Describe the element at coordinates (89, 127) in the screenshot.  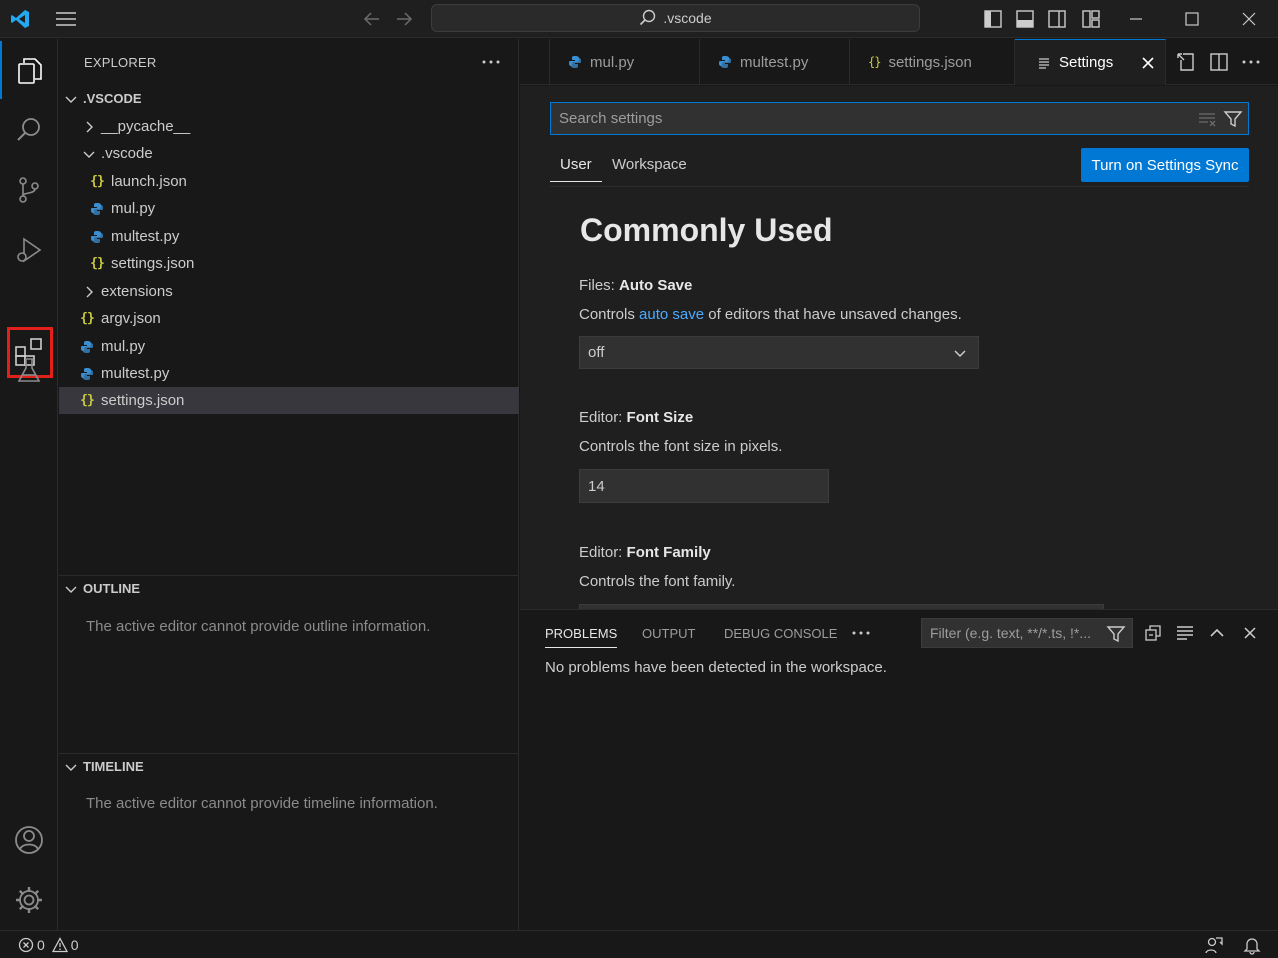
I see `chevron-right-icon` at that location.